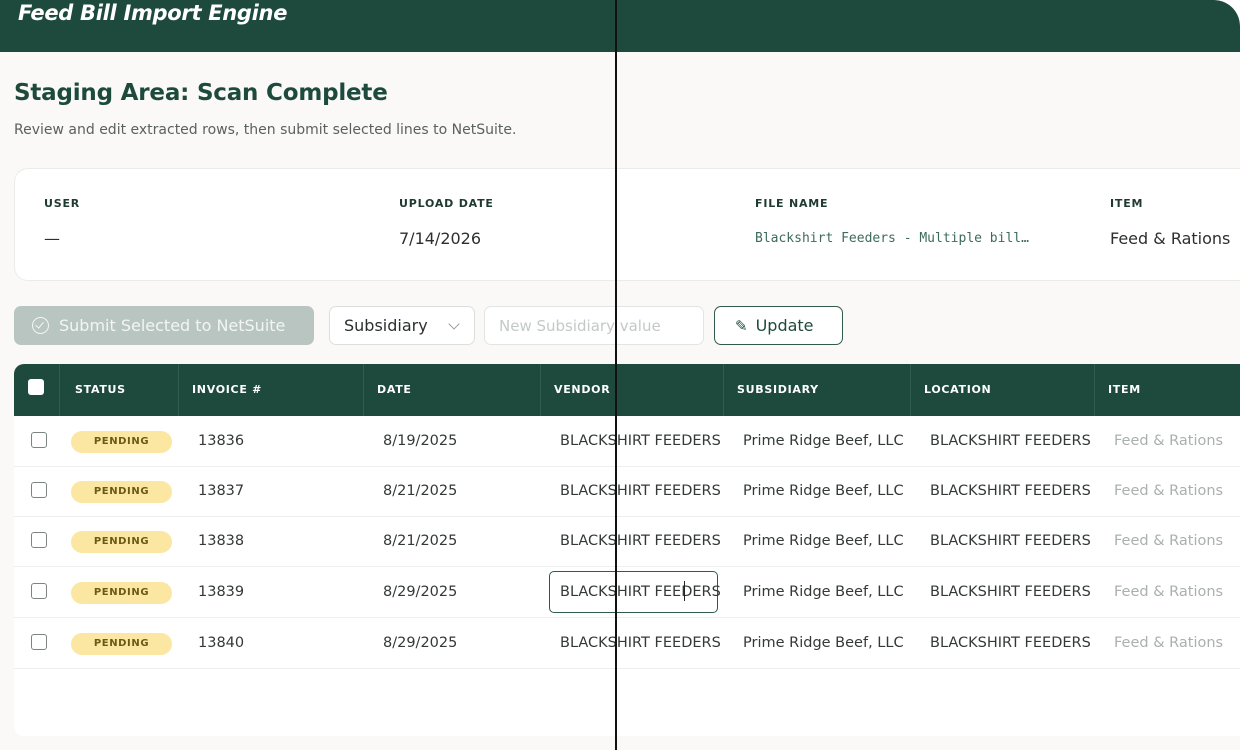  I want to click on file-name-label: FILE NAME, so click(792, 203).